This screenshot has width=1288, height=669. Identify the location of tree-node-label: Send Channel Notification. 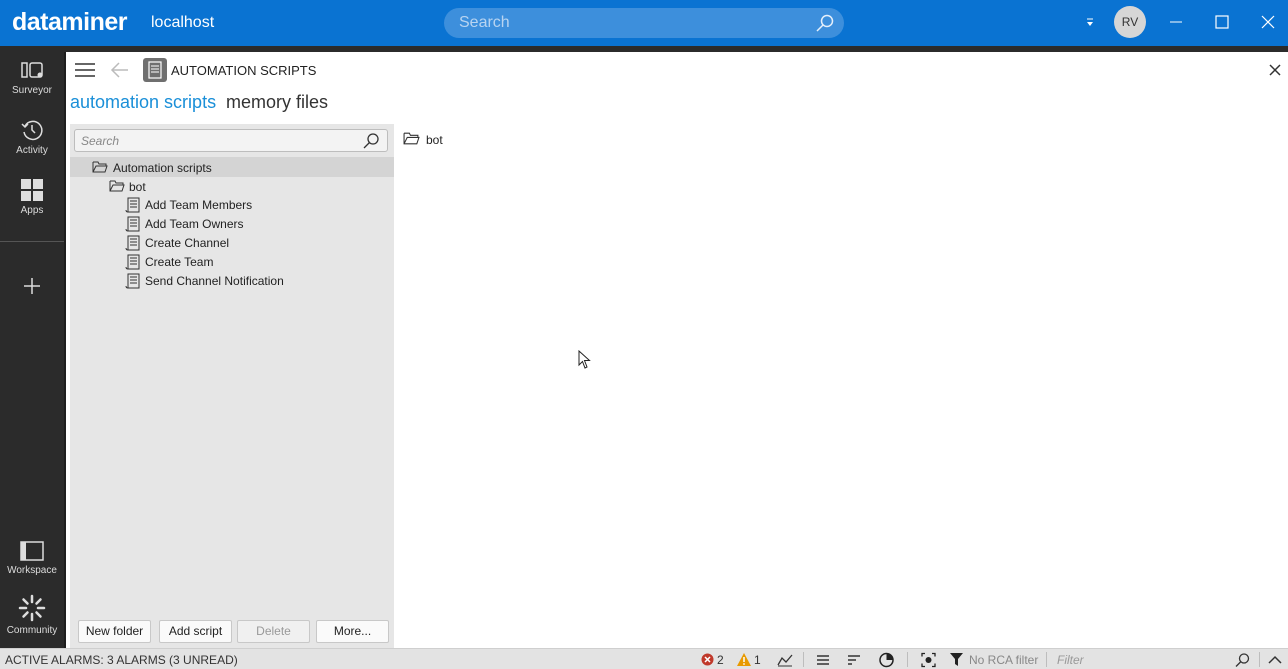
(214, 281).